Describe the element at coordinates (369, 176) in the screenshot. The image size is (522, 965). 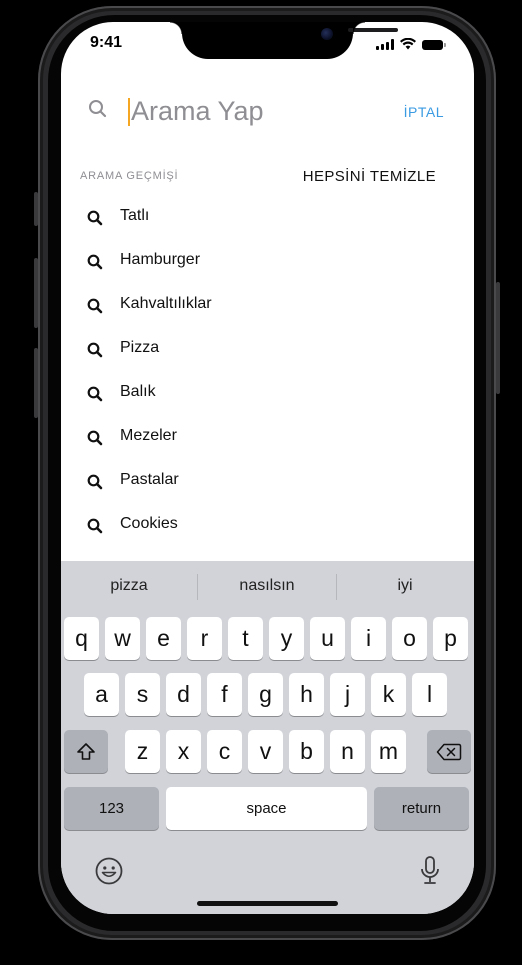
I see `clear-all-button: HEPSİNİ TEMİZLE` at that location.